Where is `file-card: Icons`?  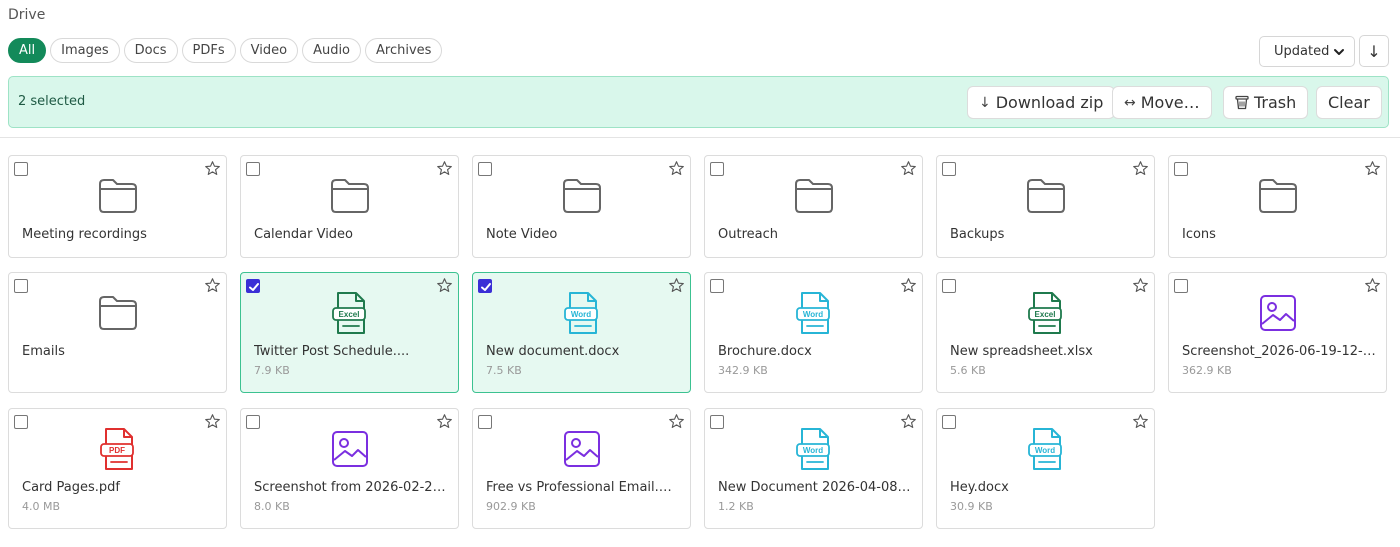
file-card: Icons is located at coordinates (1277, 206).